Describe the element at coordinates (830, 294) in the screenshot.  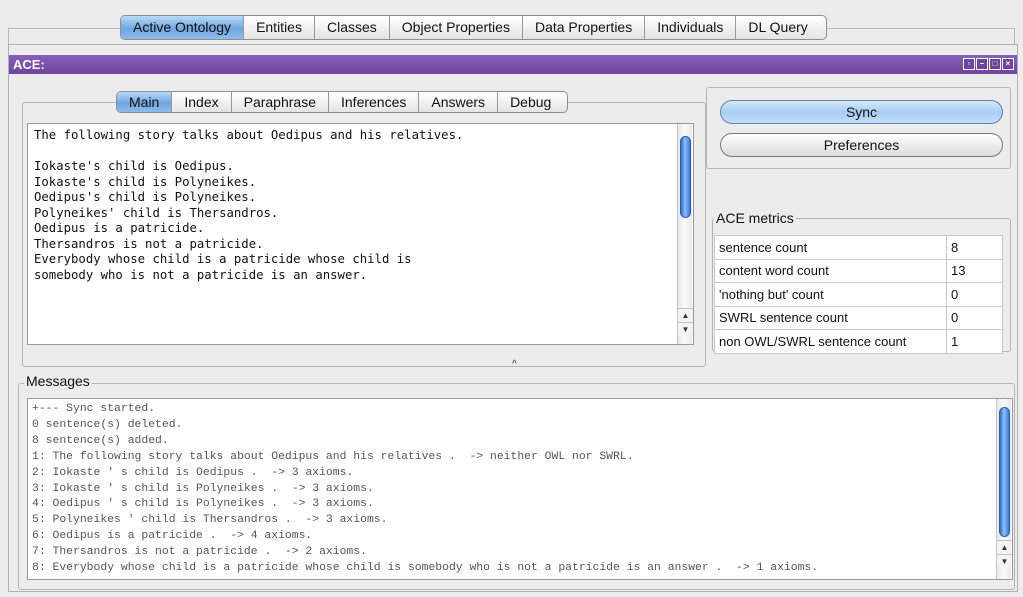
I see `metric-label: 'nothing but' count` at that location.